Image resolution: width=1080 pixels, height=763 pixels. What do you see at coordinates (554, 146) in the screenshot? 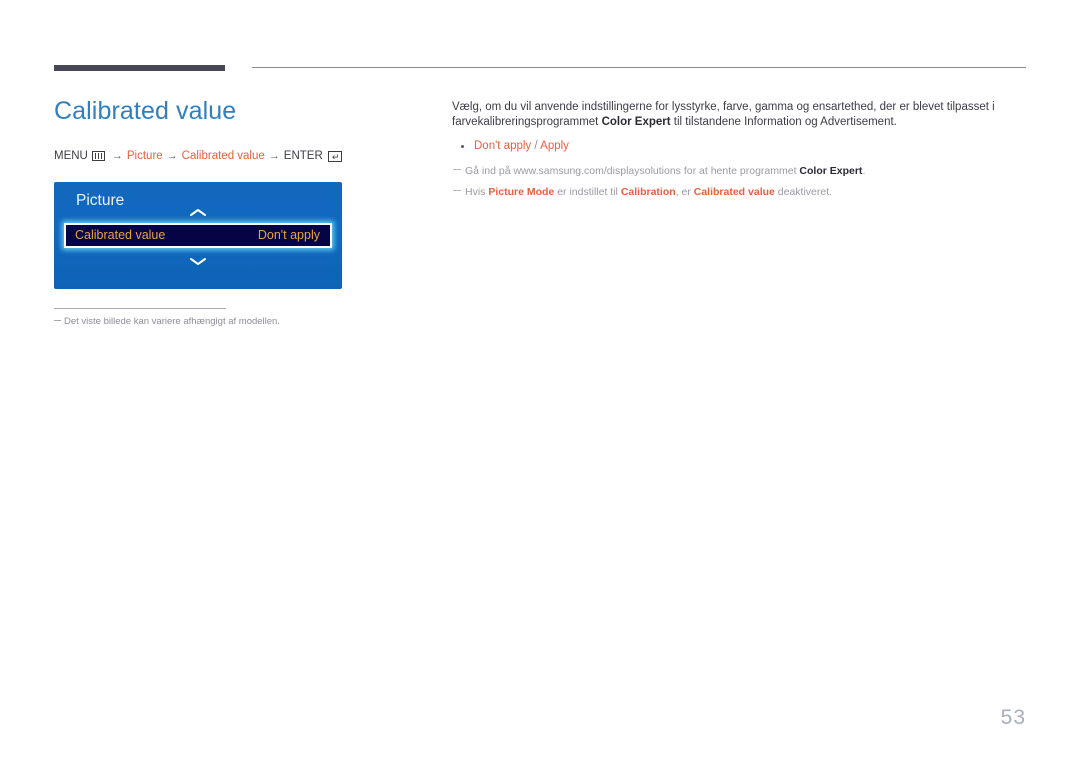
I see `option-apply: Apply` at bounding box center [554, 146].